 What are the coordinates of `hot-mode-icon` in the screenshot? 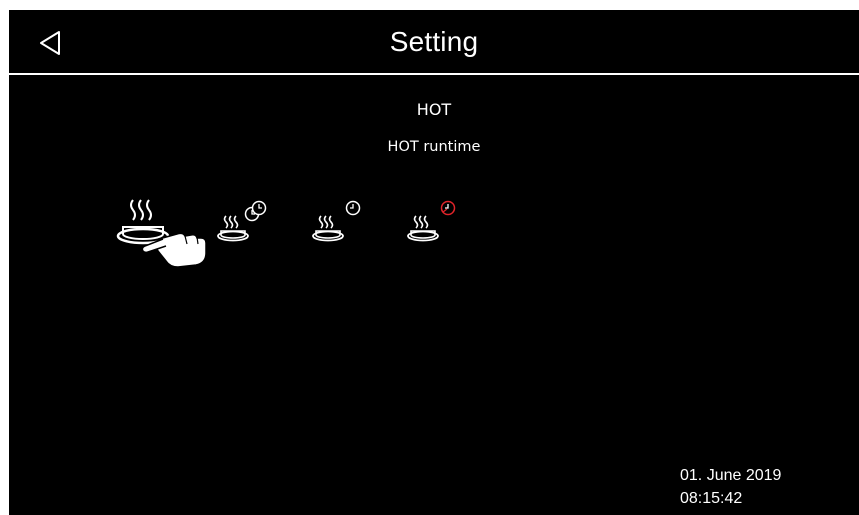 It's located at (161, 233).